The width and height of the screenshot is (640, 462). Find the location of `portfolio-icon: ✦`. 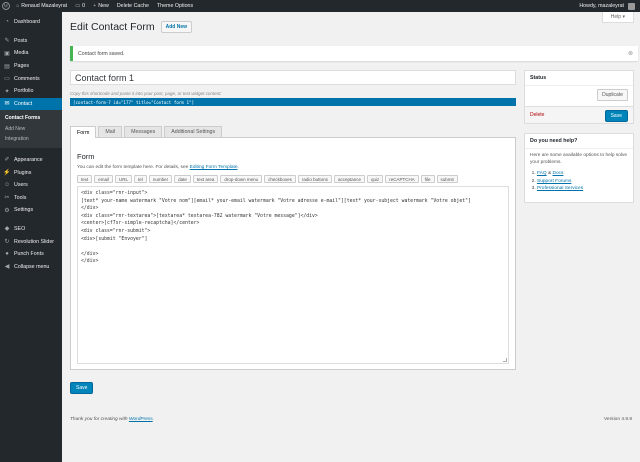

portfolio-icon: ✦ is located at coordinates (7, 91).